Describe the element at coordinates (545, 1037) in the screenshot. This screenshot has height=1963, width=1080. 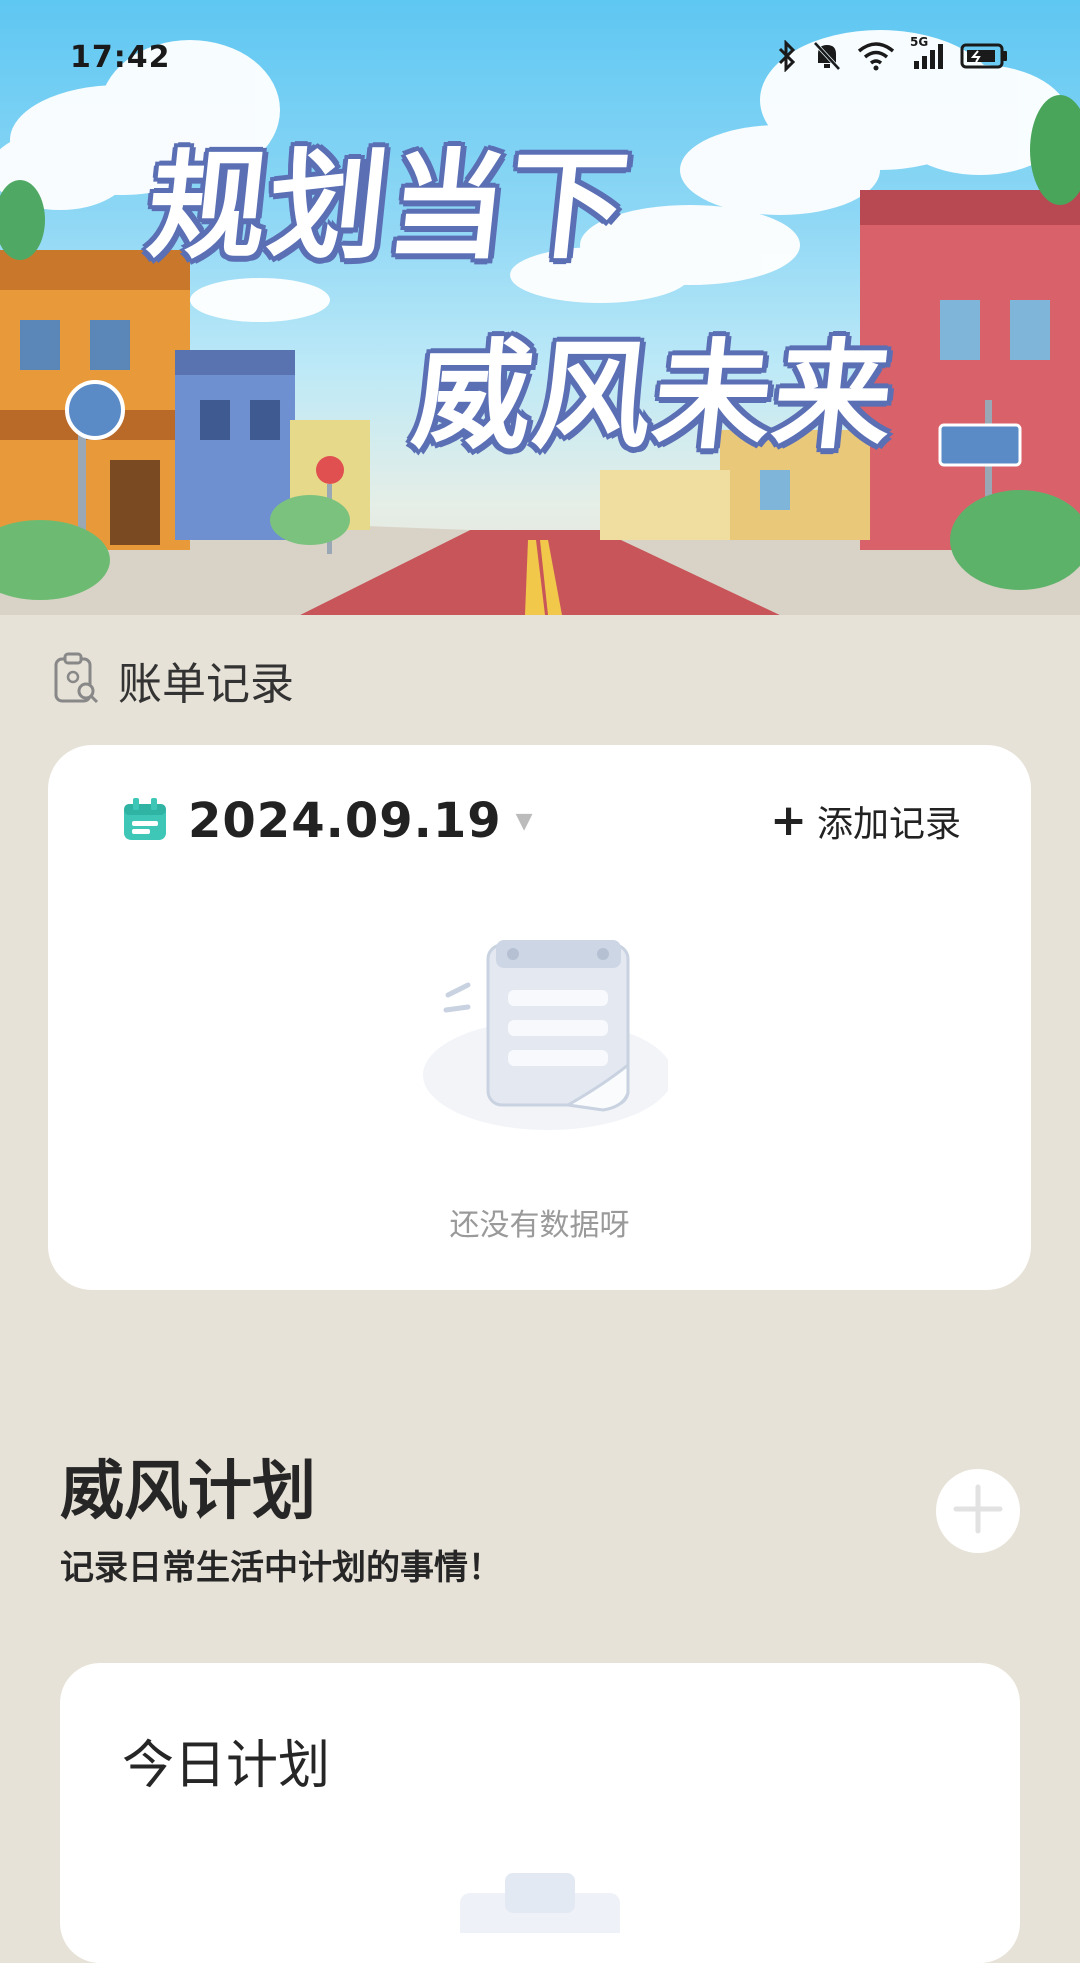
I see `empty-document-icon` at that location.